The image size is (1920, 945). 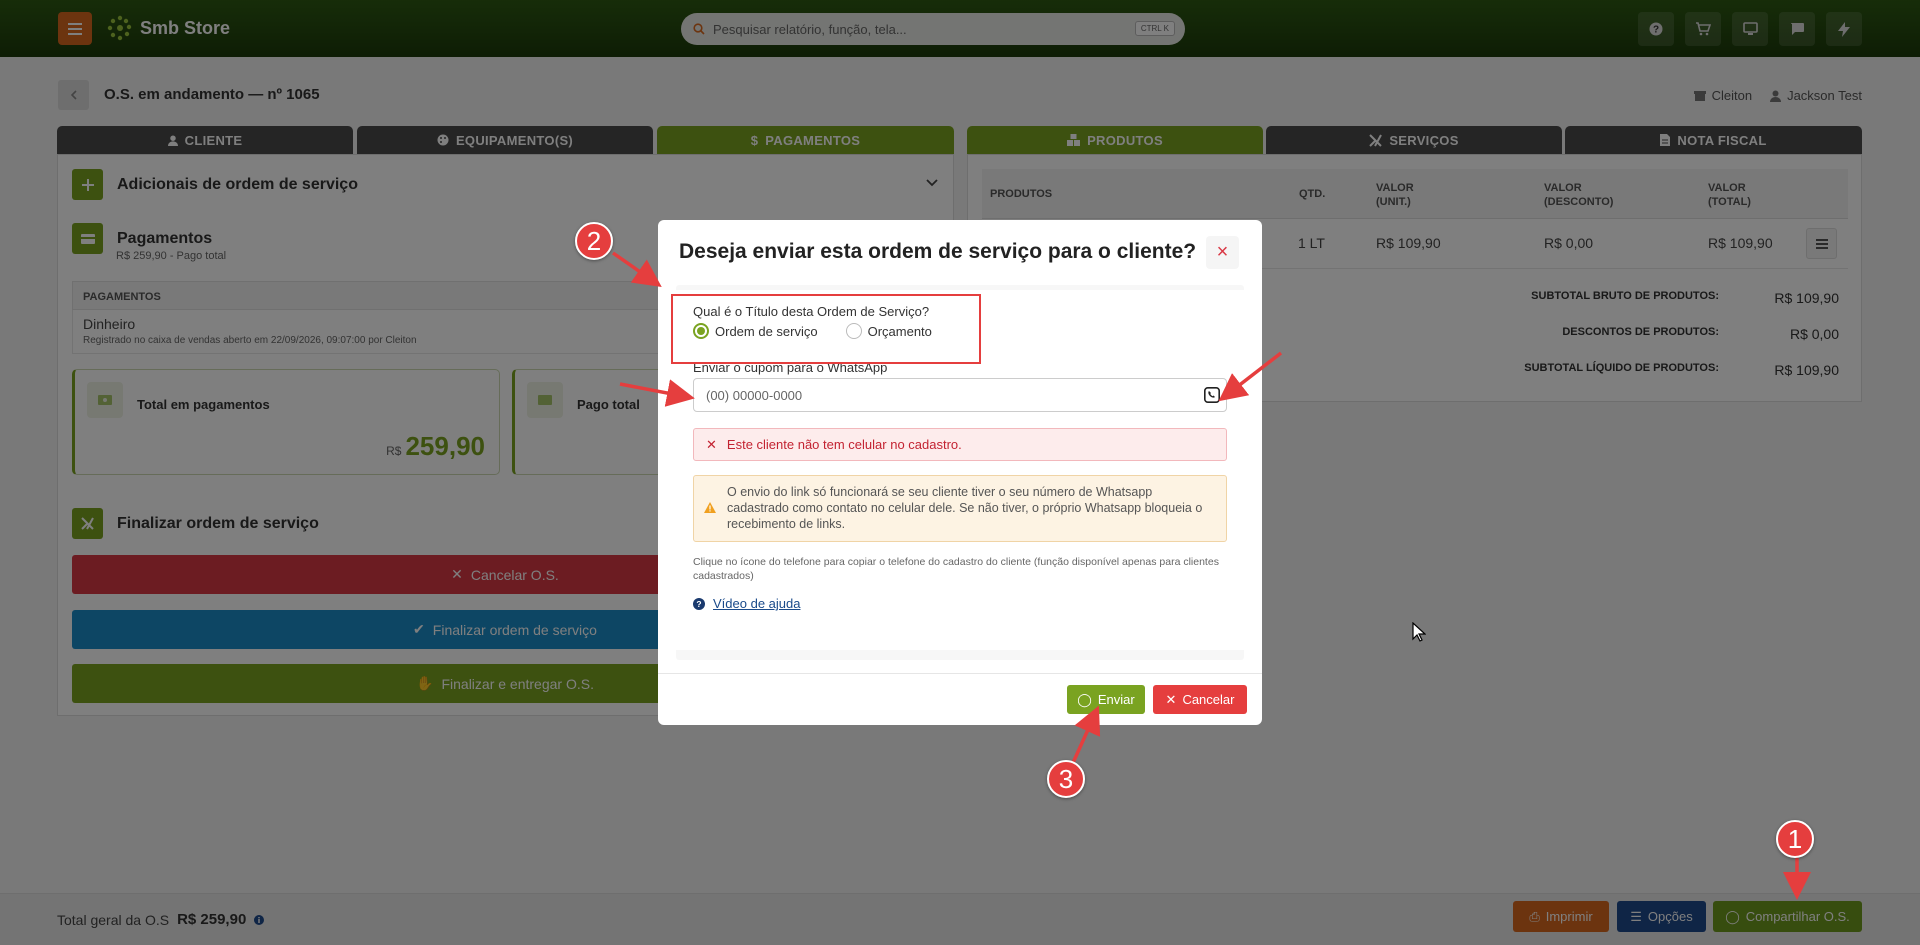 I want to click on step-1-badge: 1, so click(x=1795, y=839).